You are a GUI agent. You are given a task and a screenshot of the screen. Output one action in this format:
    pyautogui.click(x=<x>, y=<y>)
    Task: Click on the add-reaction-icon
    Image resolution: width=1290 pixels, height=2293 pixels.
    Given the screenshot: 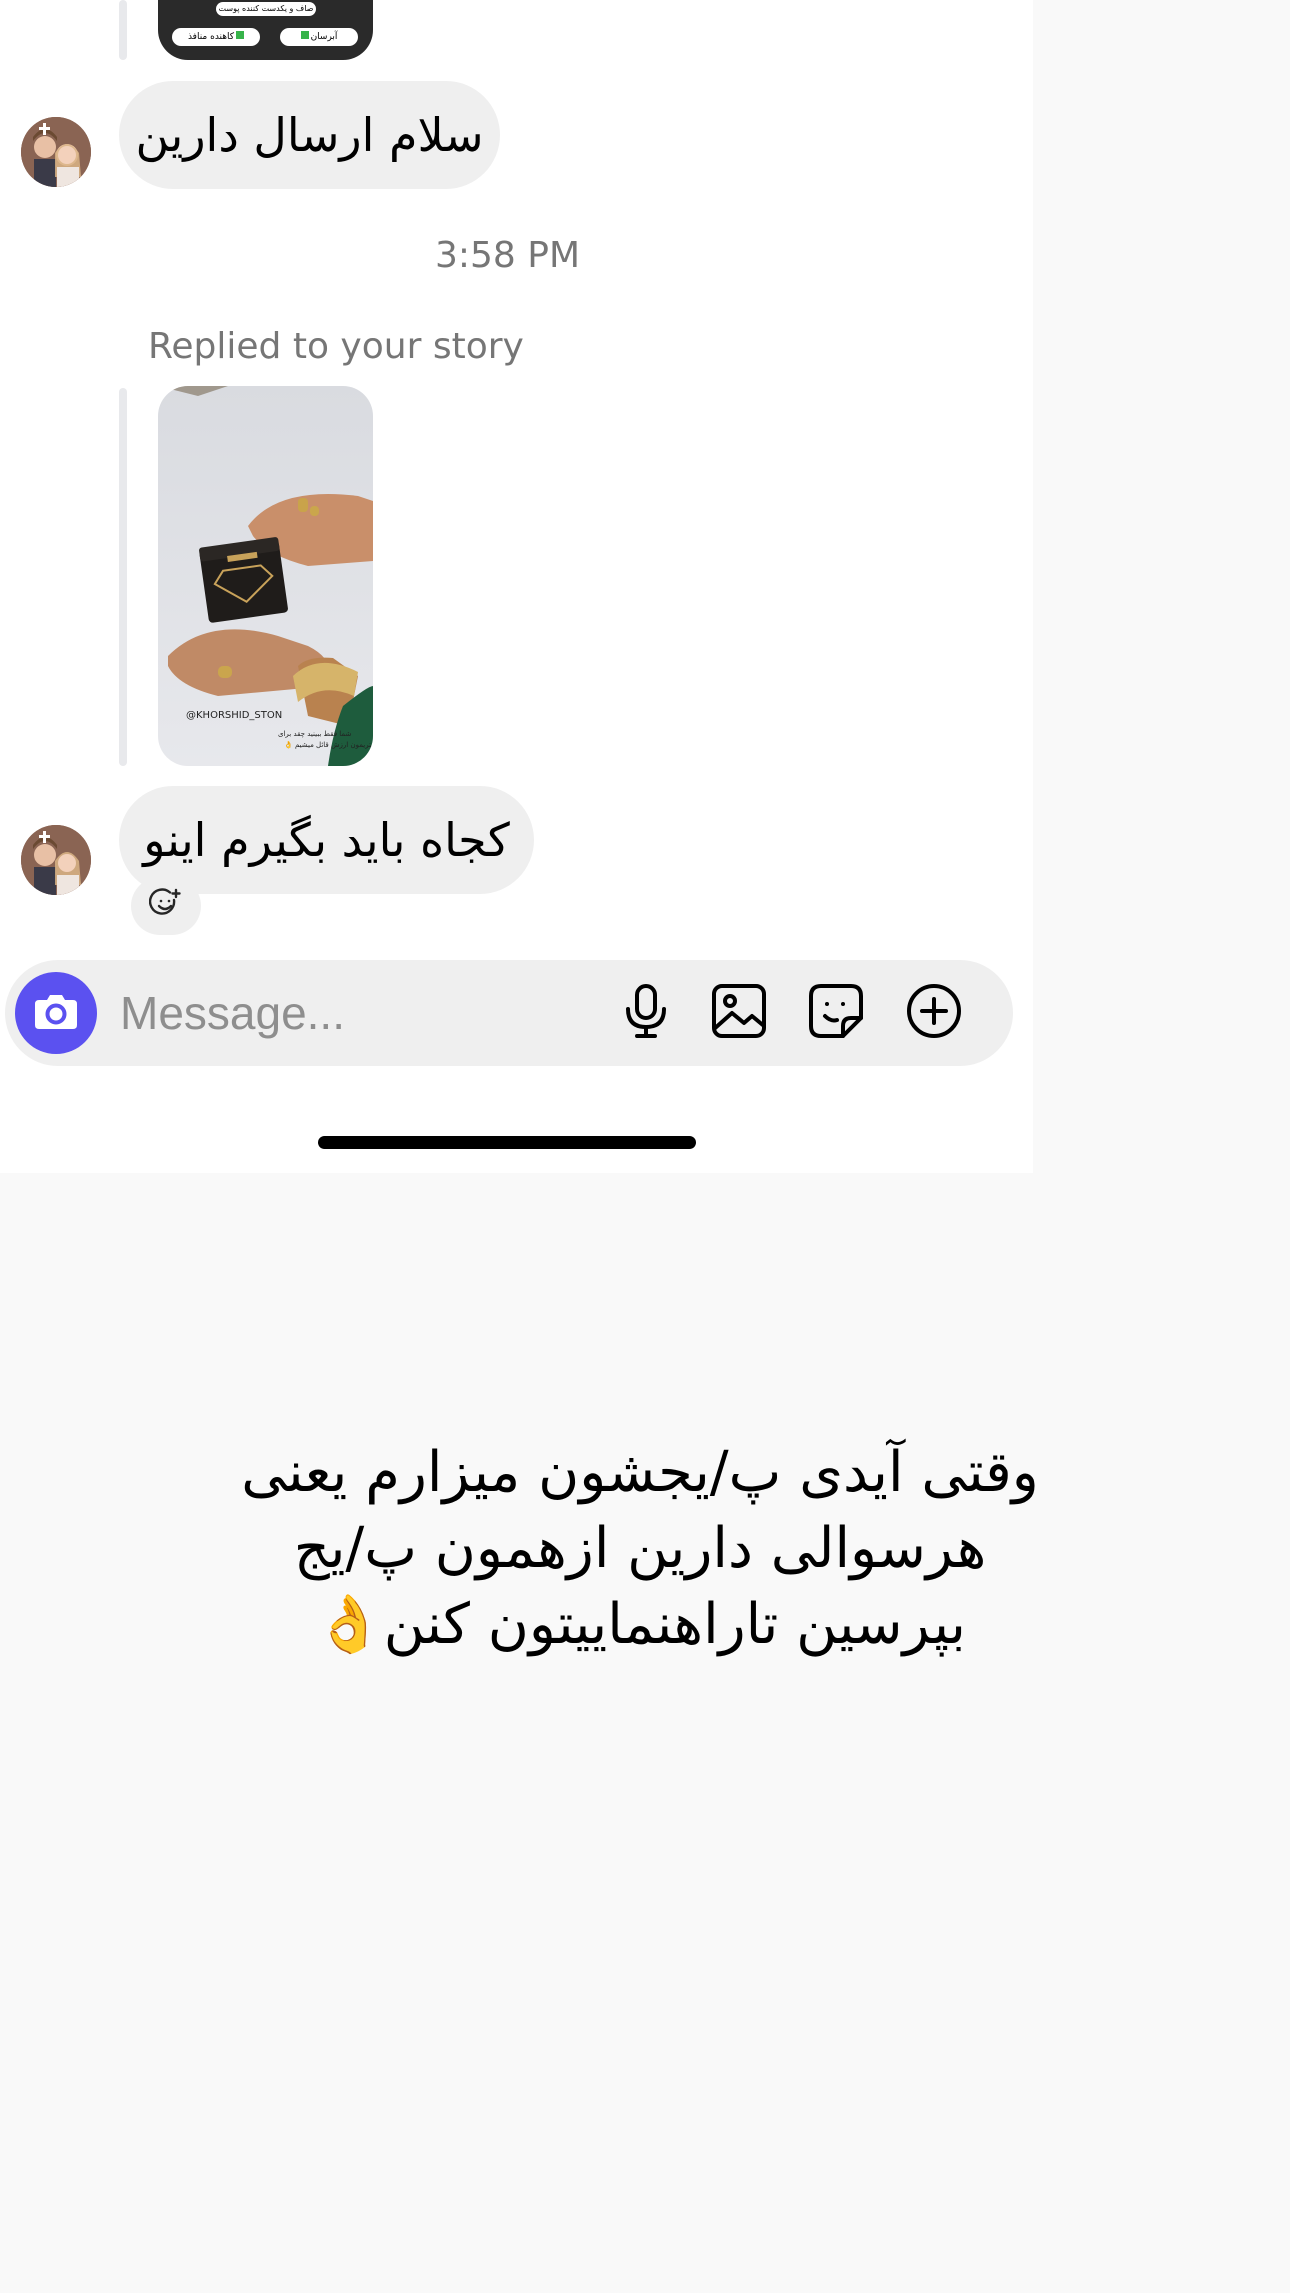 What is the action you would take?
    pyautogui.click(x=165, y=906)
    